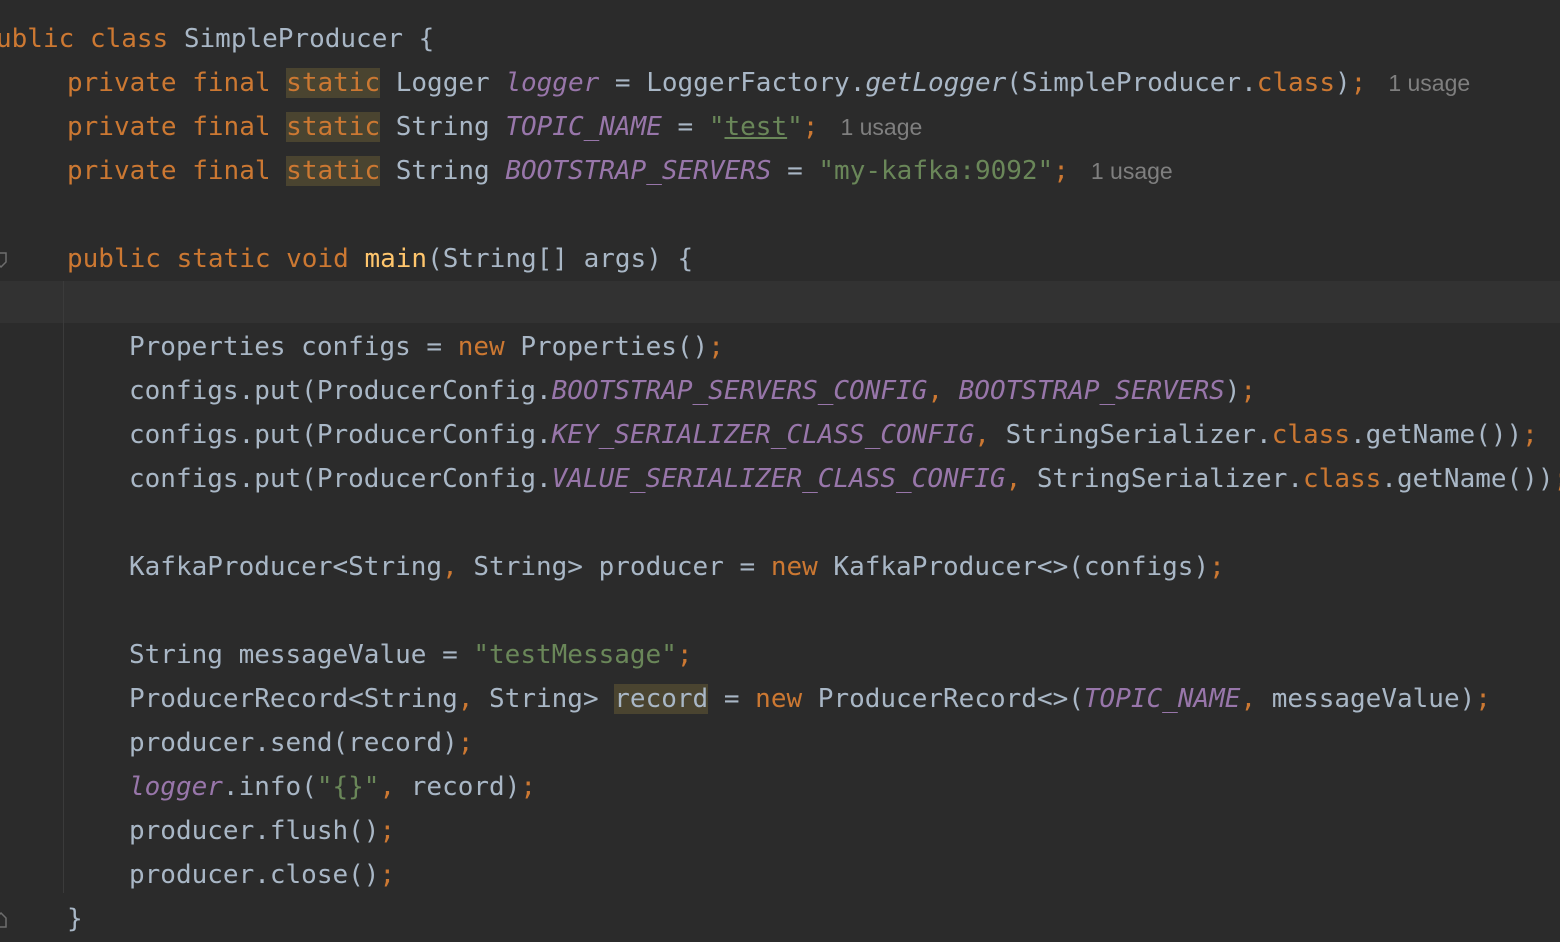 This screenshot has height=942, width=1560. I want to click on code-line-class-header: ublic class SimpleProducer {, so click(217, 39).